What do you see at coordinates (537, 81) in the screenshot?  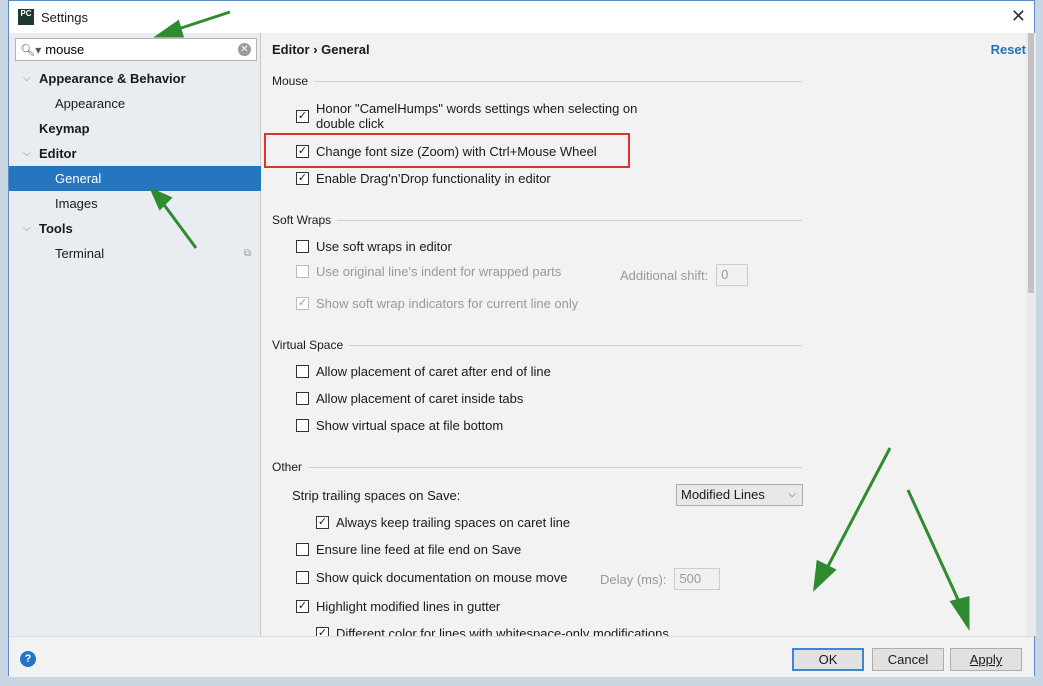 I see `section-mouse: Mouse` at bounding box center [537, 81].